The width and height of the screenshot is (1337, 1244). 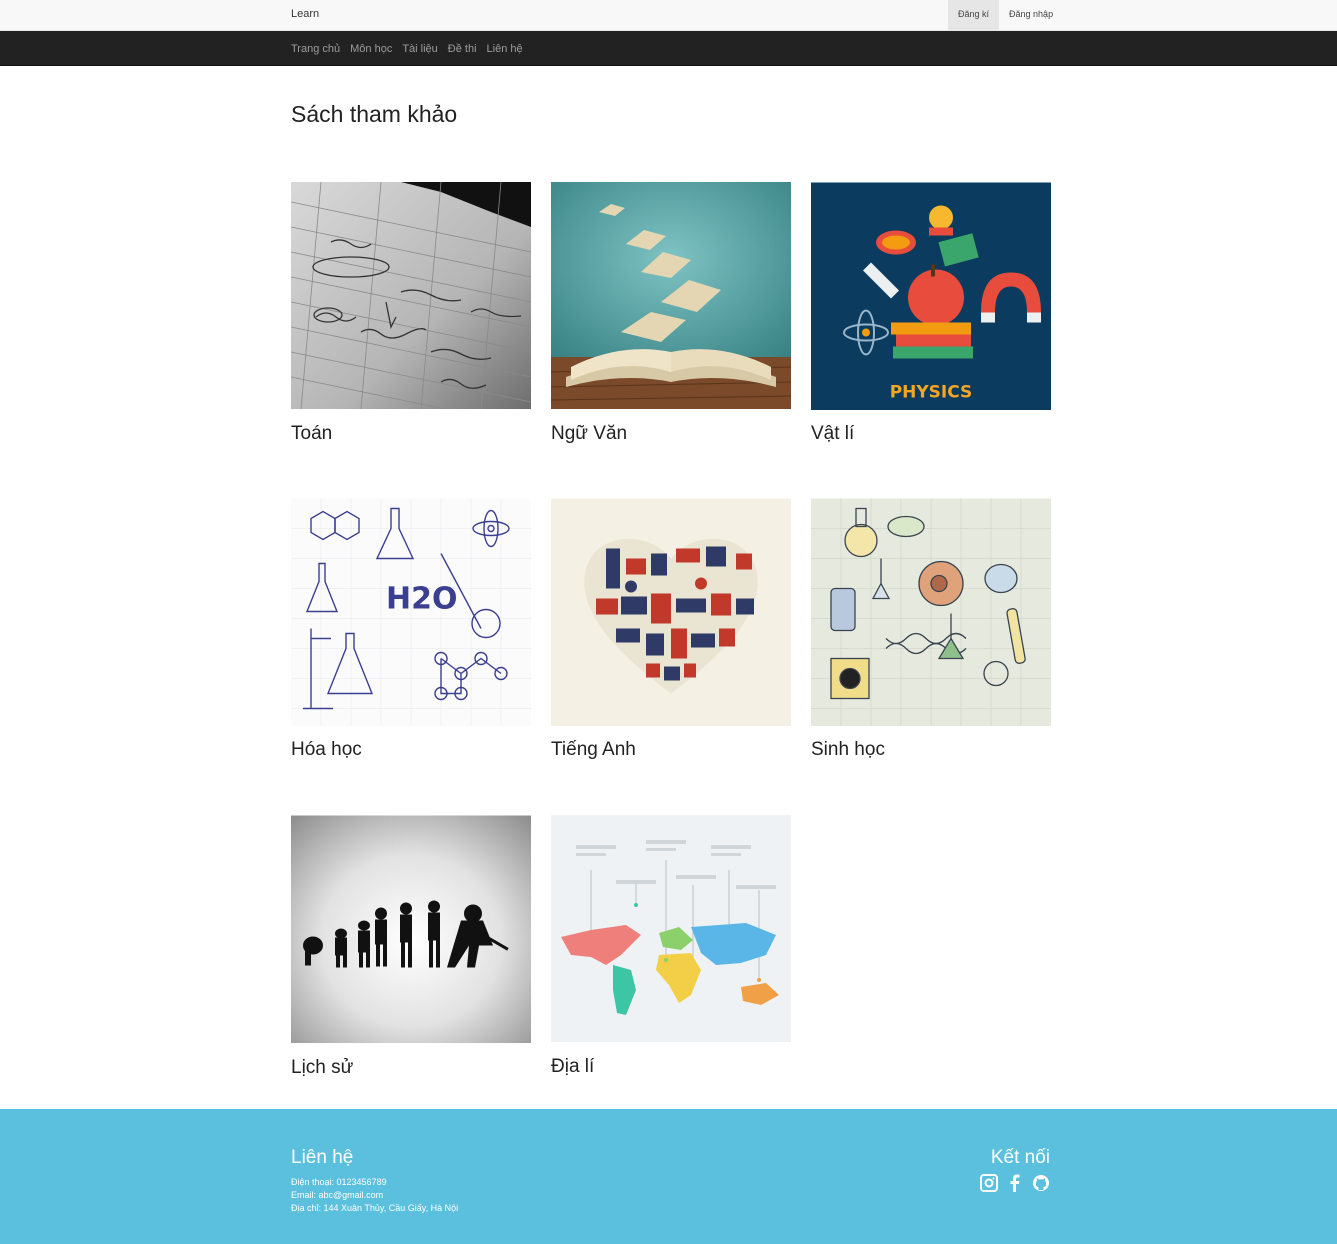 What do you see at coordinates (671, 750) in the screenshot?
I see `subject-label: Tiếng Anh` at bounding box center [671, 750].